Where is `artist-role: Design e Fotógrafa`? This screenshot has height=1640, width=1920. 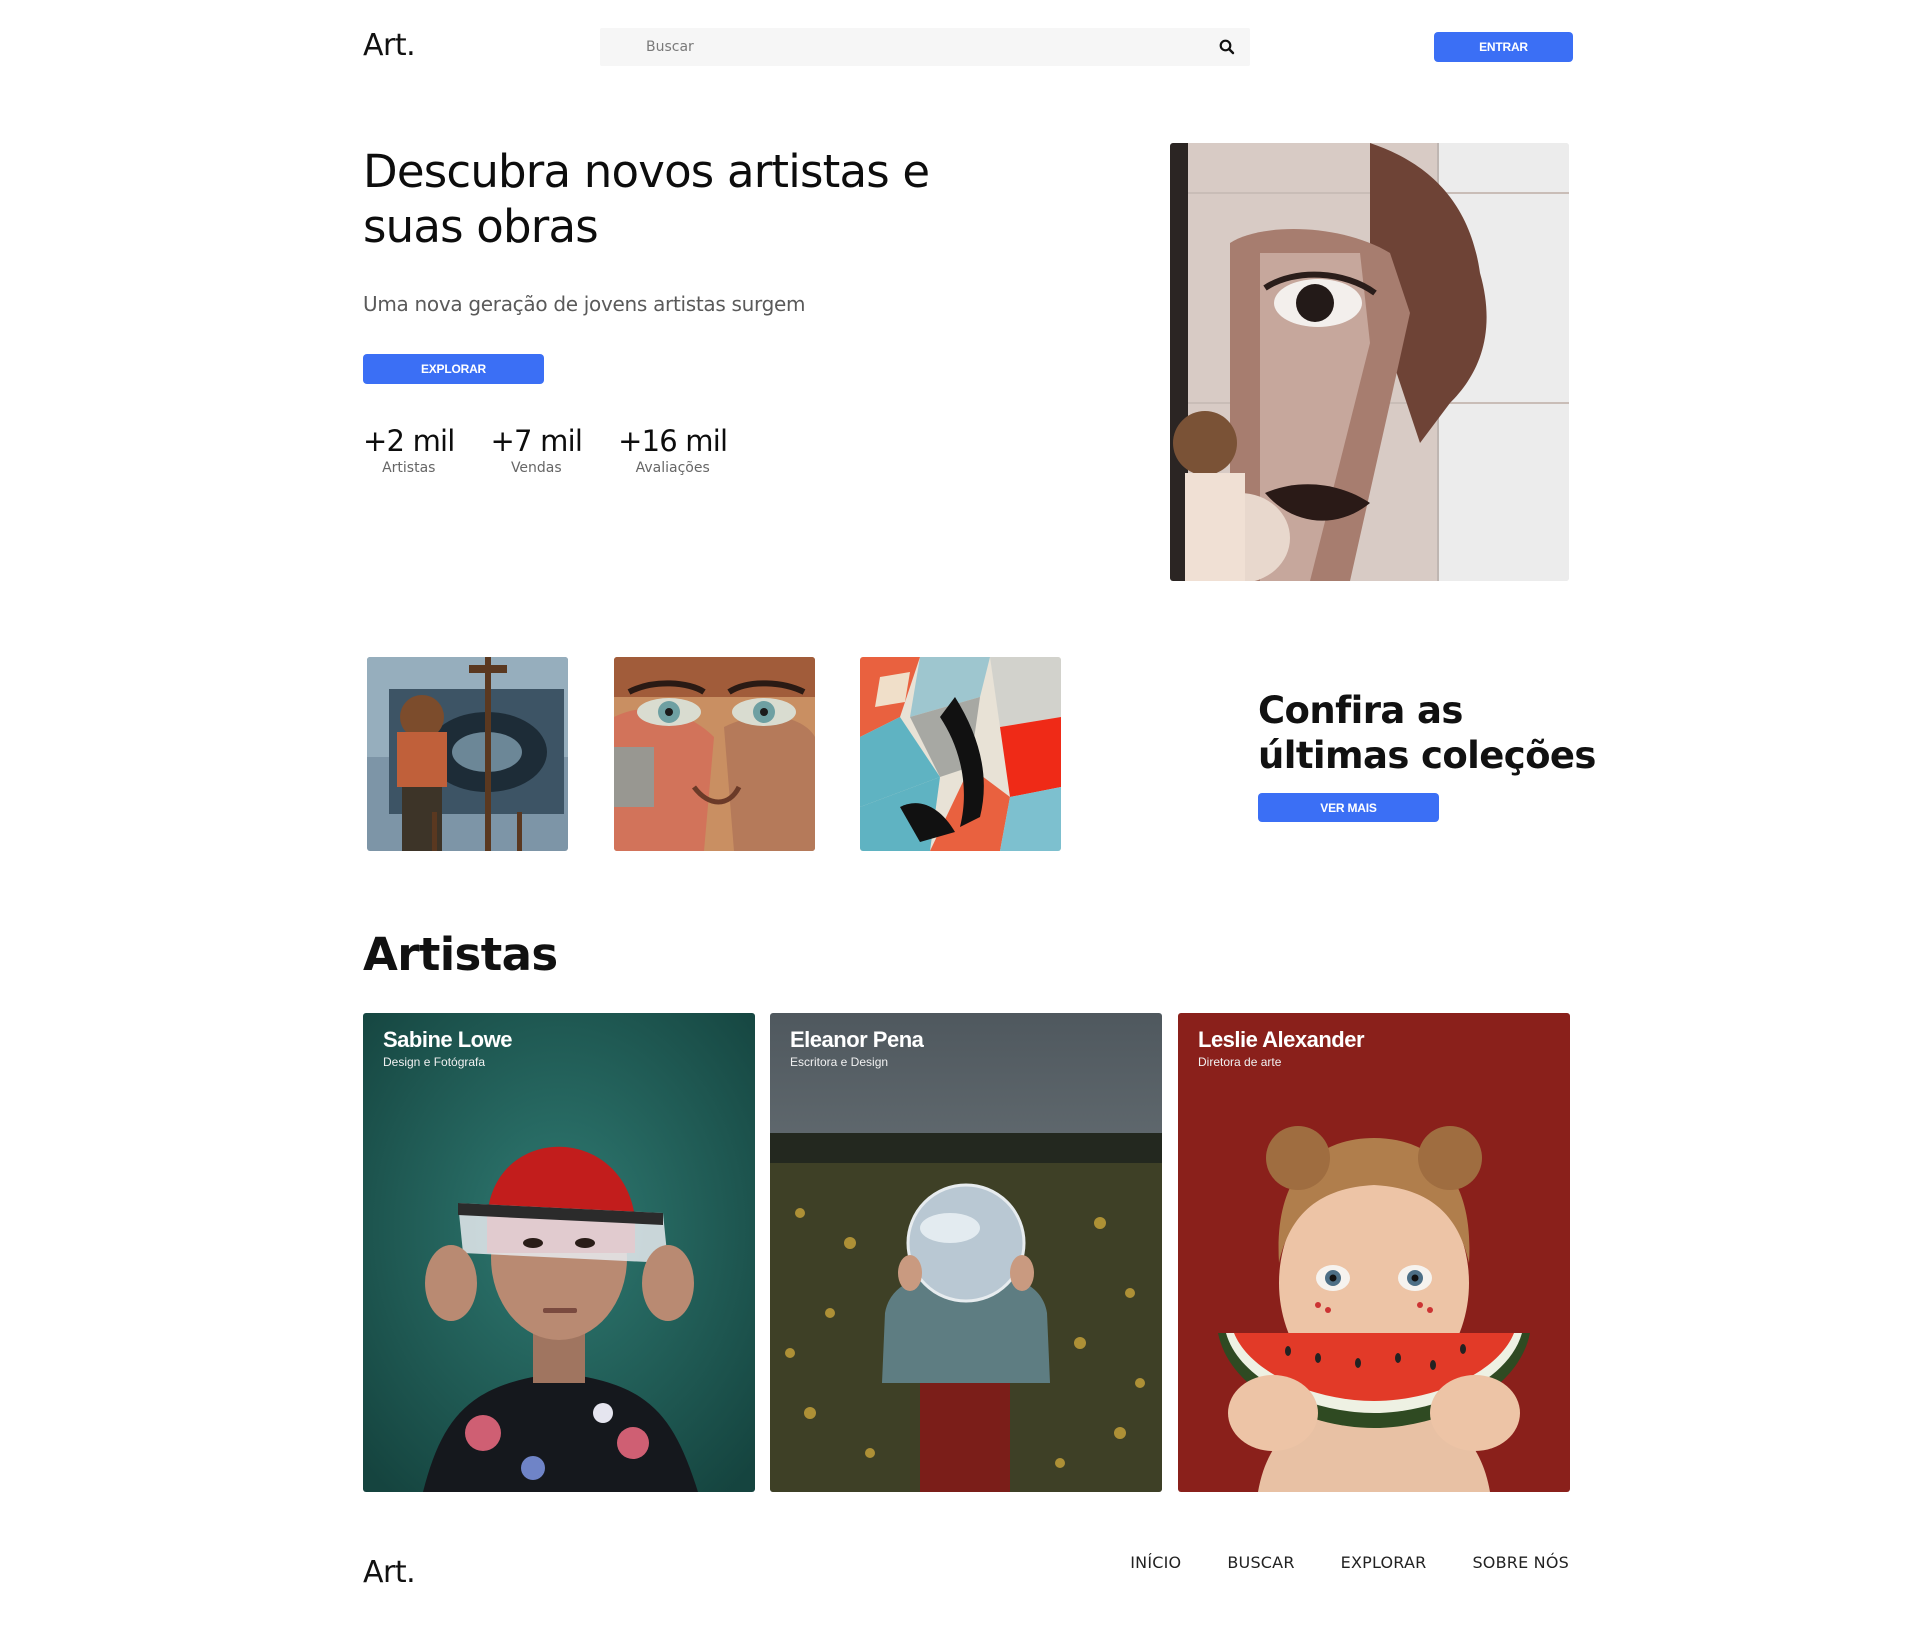
artist-role: Design e Fotógrafa is located at coordinates (434, 1062).